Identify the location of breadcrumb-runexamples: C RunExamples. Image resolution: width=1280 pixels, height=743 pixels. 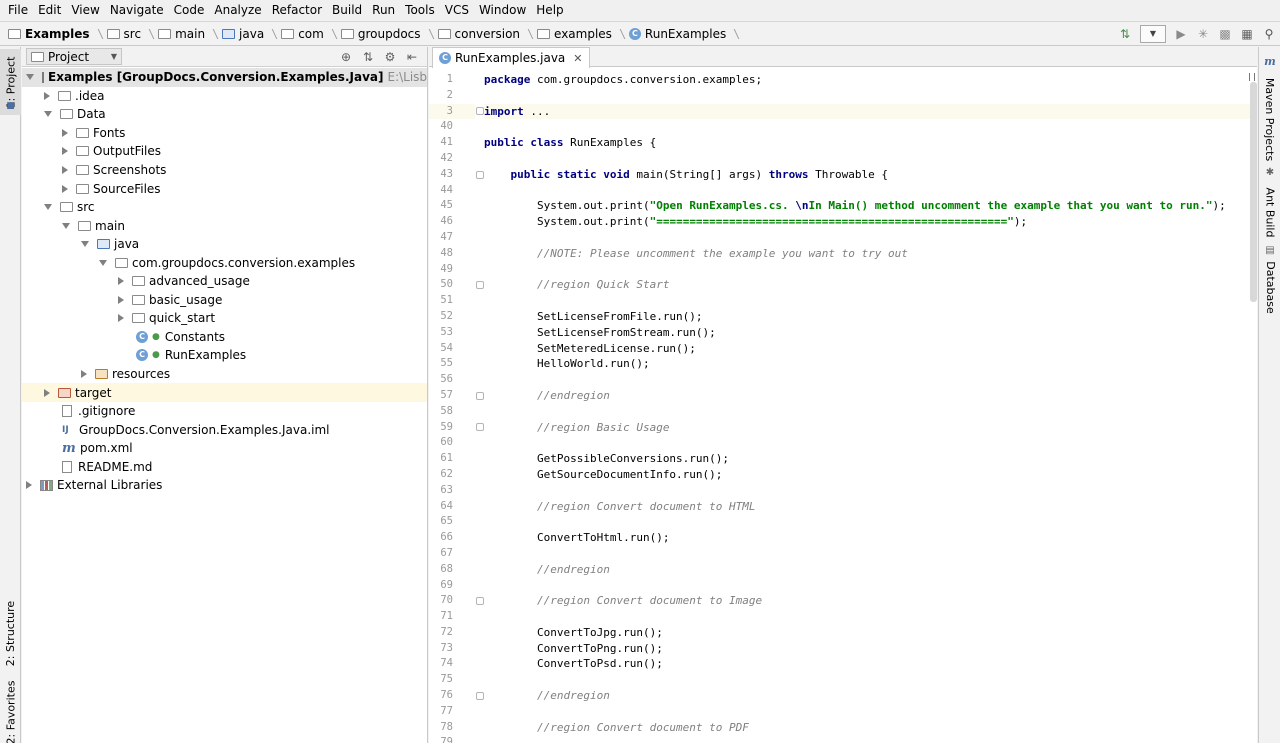
(684, 33).